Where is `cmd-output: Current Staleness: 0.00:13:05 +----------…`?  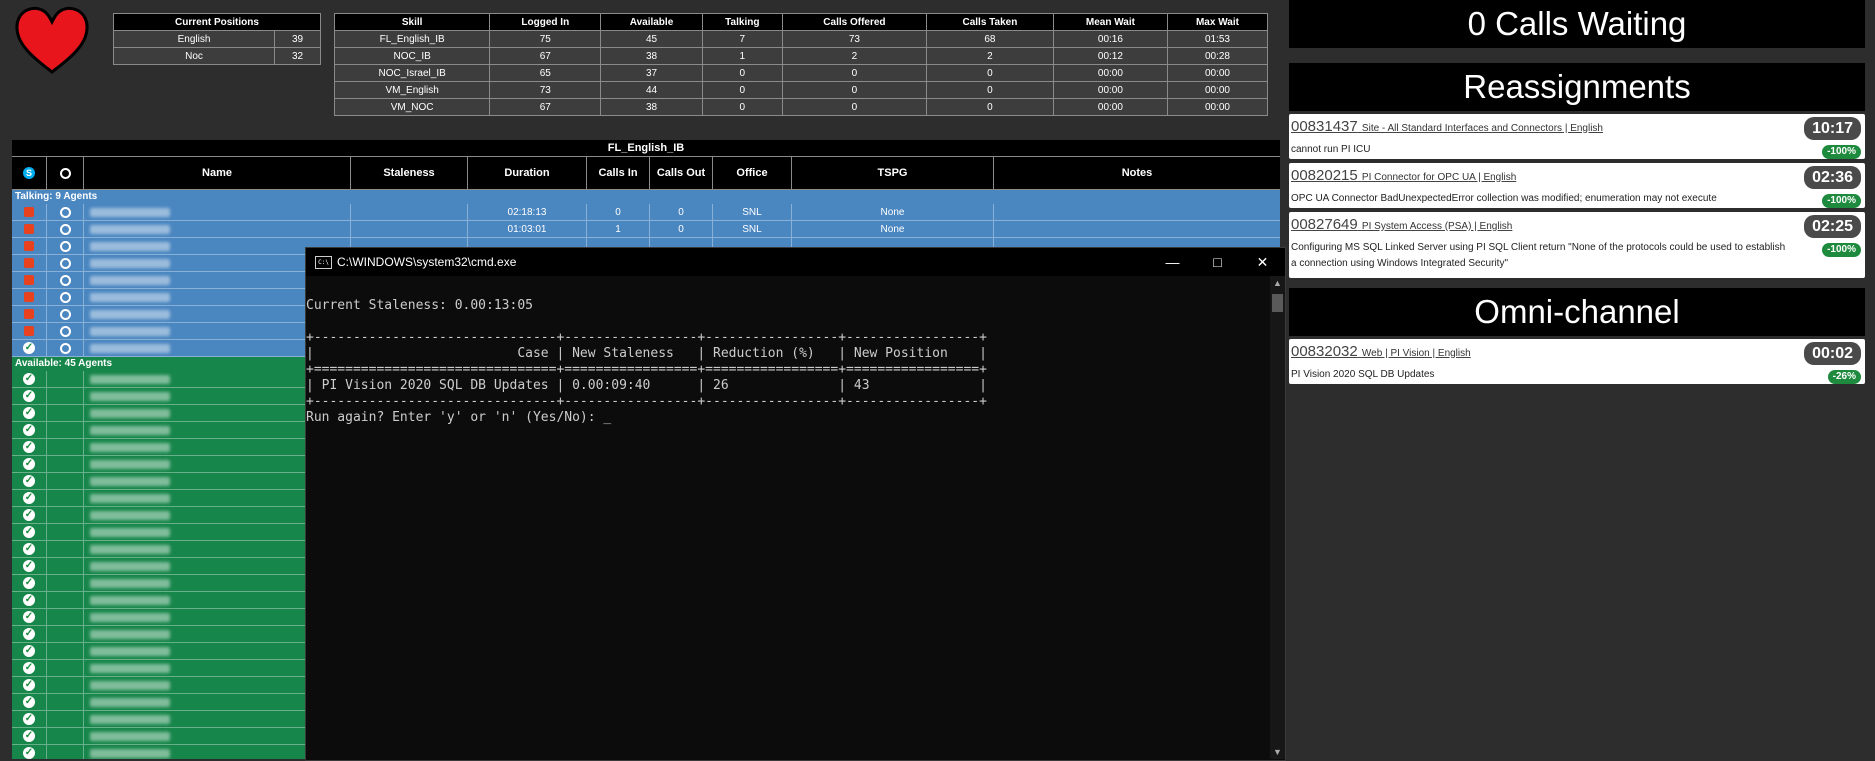 cmd-output: Current Staleness: 0.00:13:05 +----------… is located at coordinates (795, 354).